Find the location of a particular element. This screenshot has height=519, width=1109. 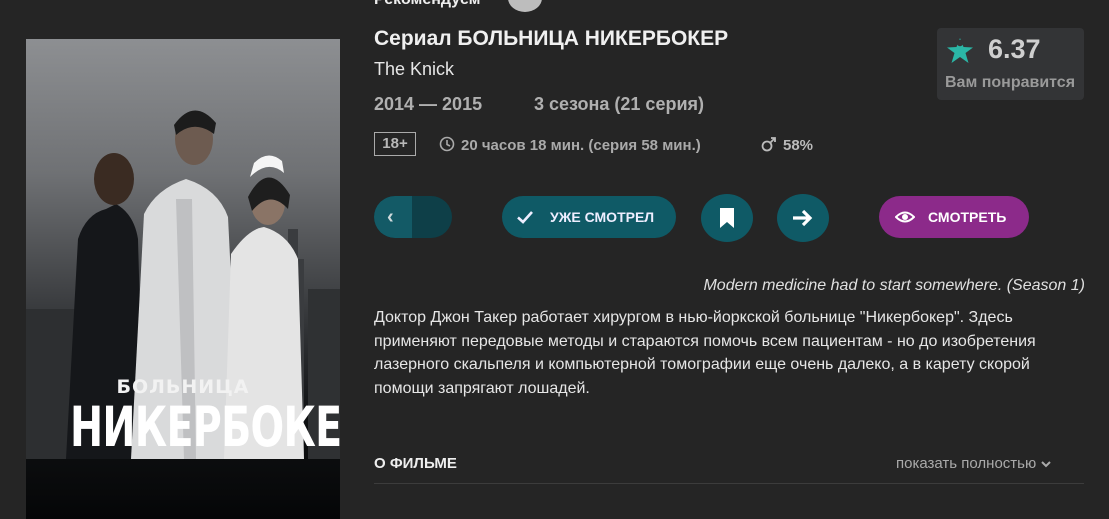

duration-text: 20 часов 18 мин. (серия 58 мин.) is located at coordinates (581, 145).